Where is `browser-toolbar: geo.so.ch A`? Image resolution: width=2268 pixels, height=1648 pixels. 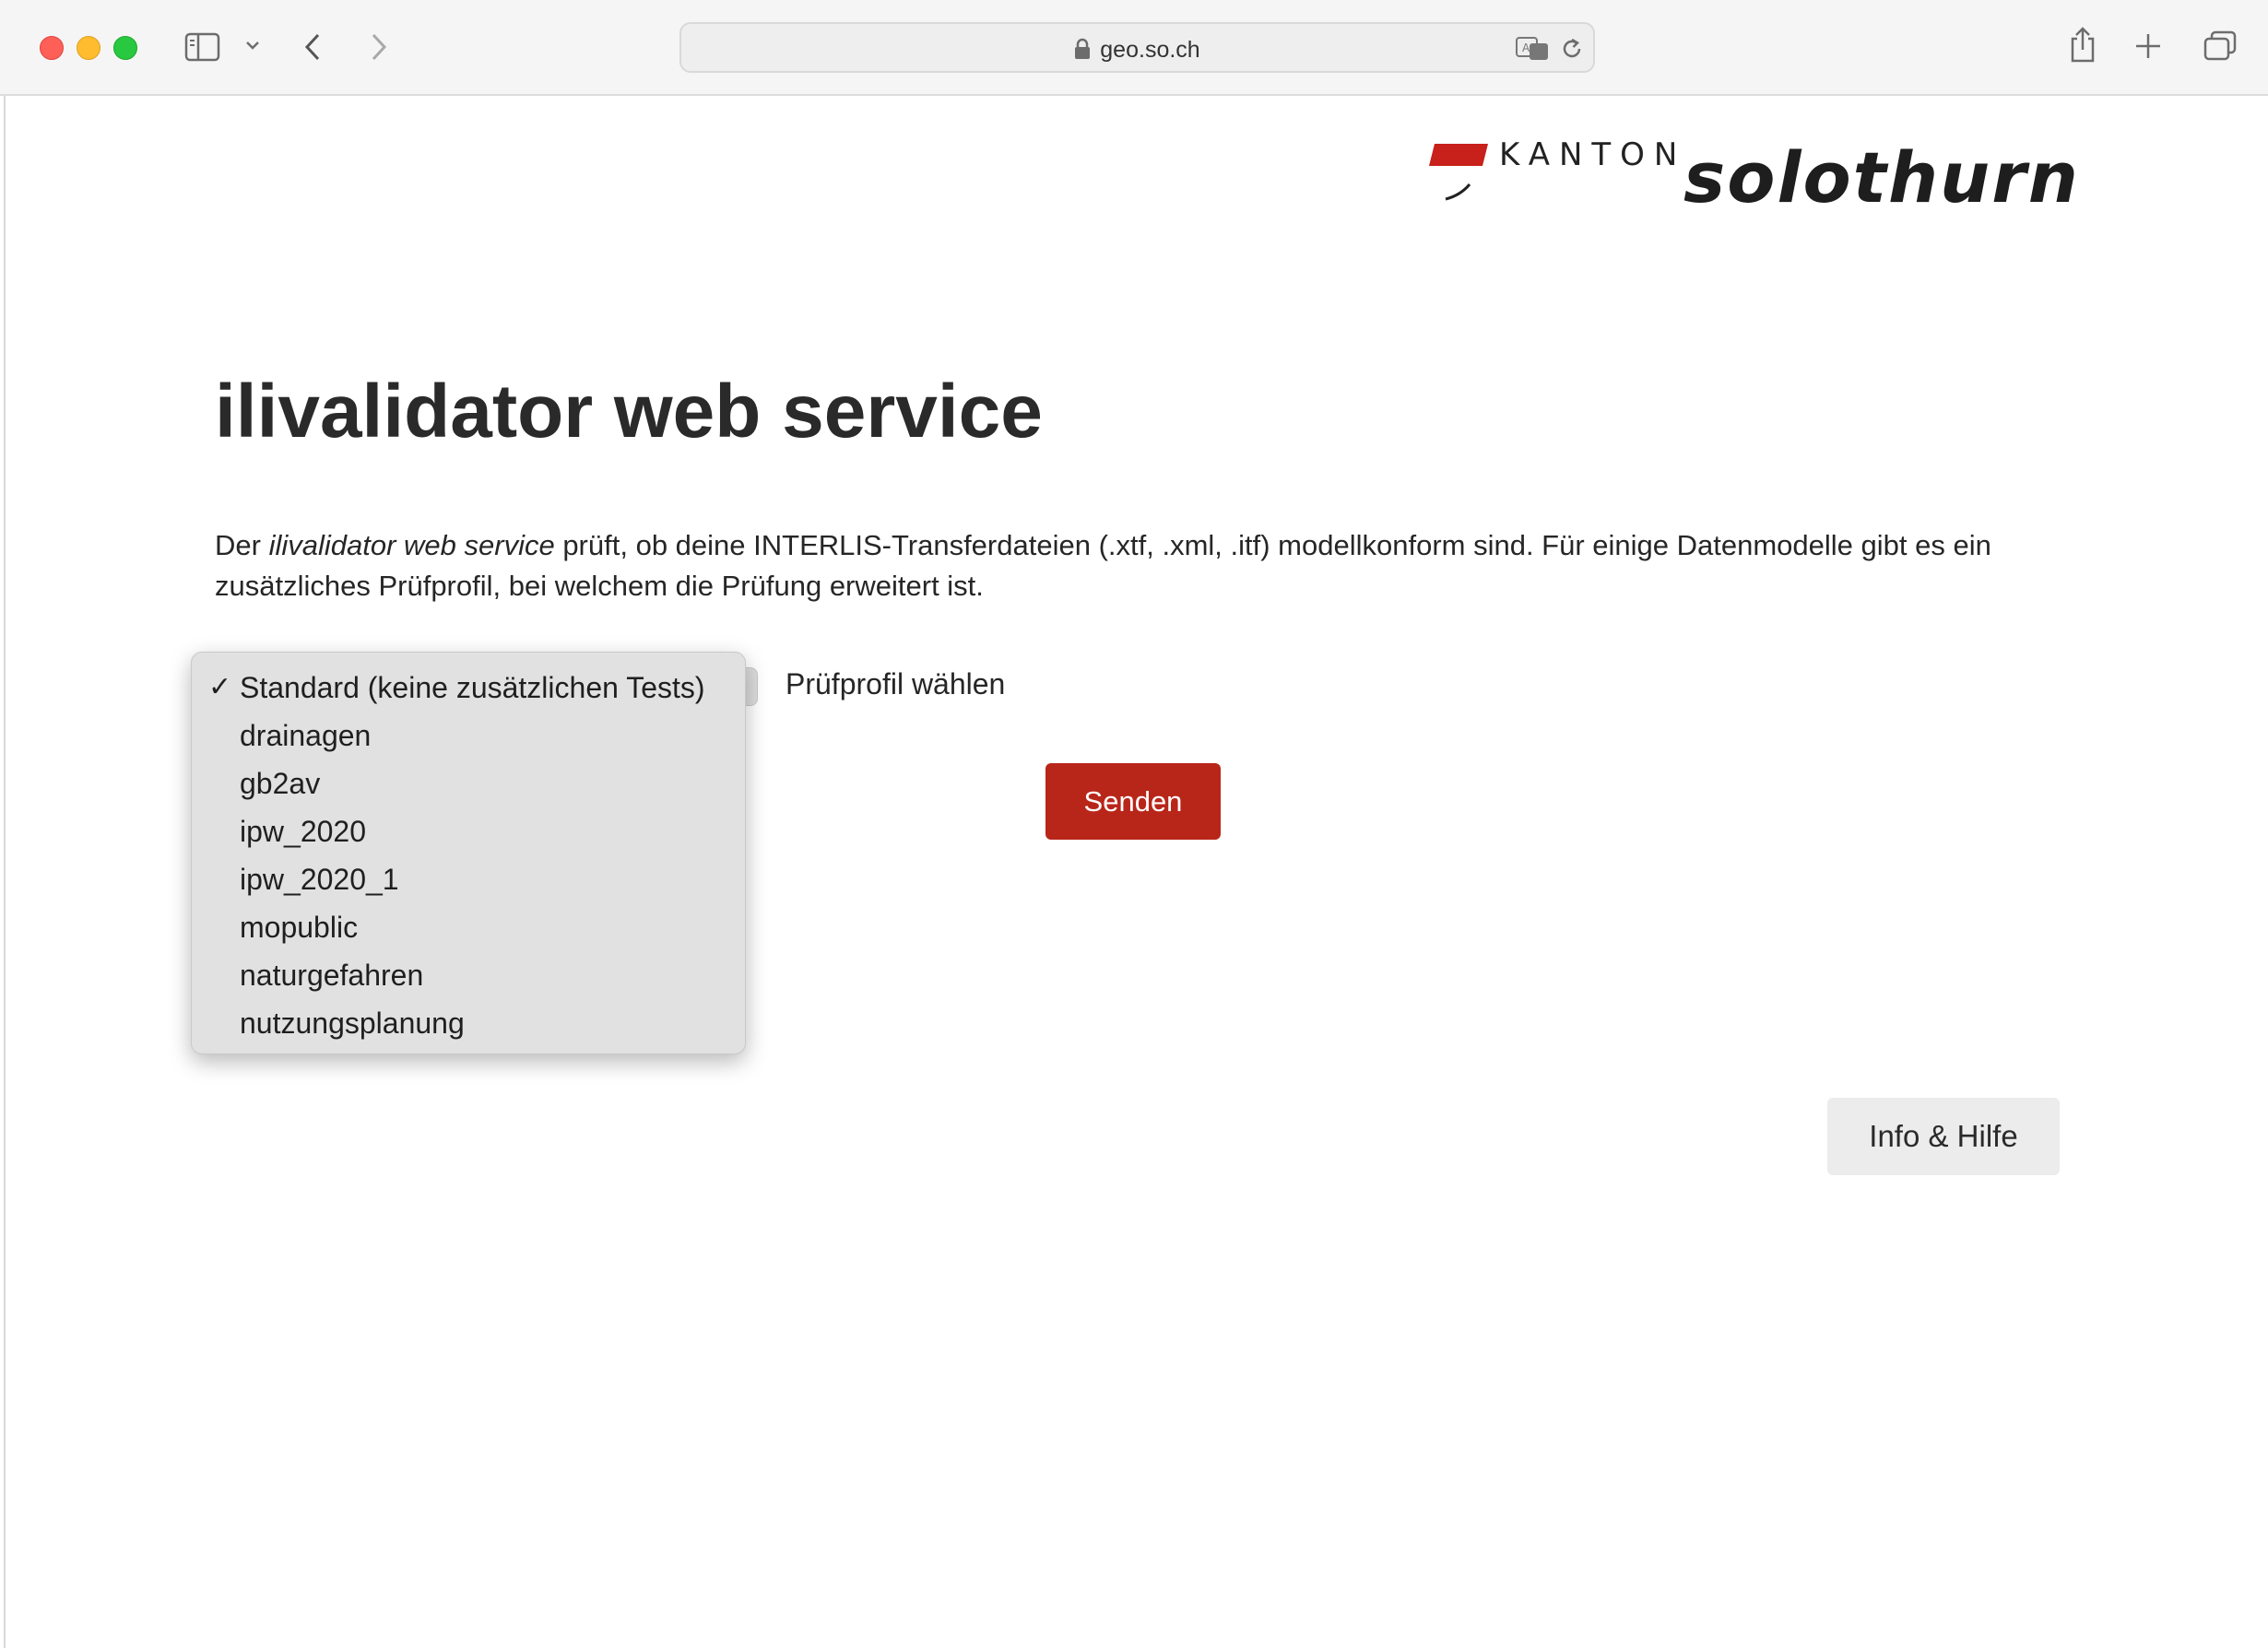 browser-toolbar: geo.so.ch A is located at coordinates (1134, 48).